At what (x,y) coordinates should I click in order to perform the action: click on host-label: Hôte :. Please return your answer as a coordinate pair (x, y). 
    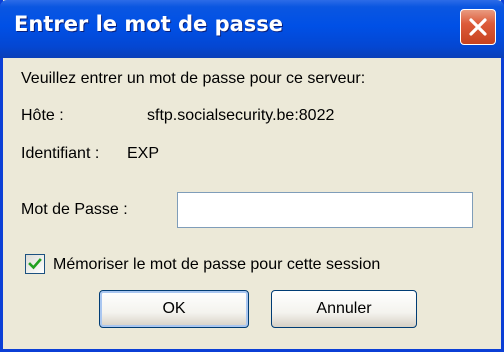
    Looking at the image, I should click on (42, 115).